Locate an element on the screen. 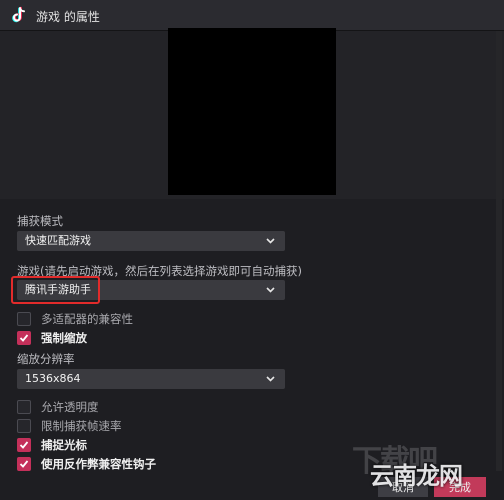 This screenshot has height=500, width=504. highlight-box is located at coordinates (55, 290).